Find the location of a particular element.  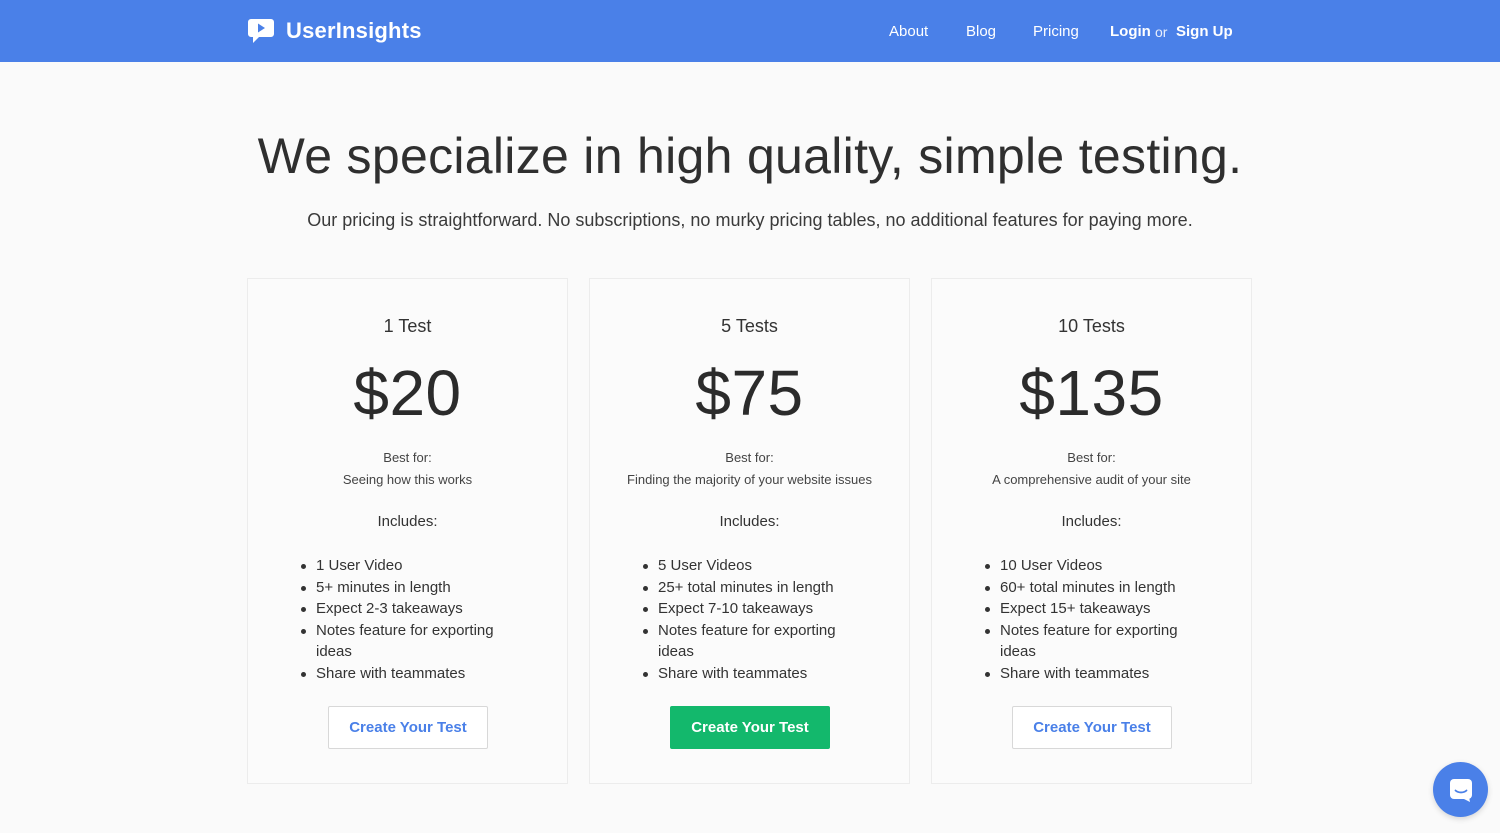

feature-item: 25+ total minutes in length is located at coordinates (750, 588).